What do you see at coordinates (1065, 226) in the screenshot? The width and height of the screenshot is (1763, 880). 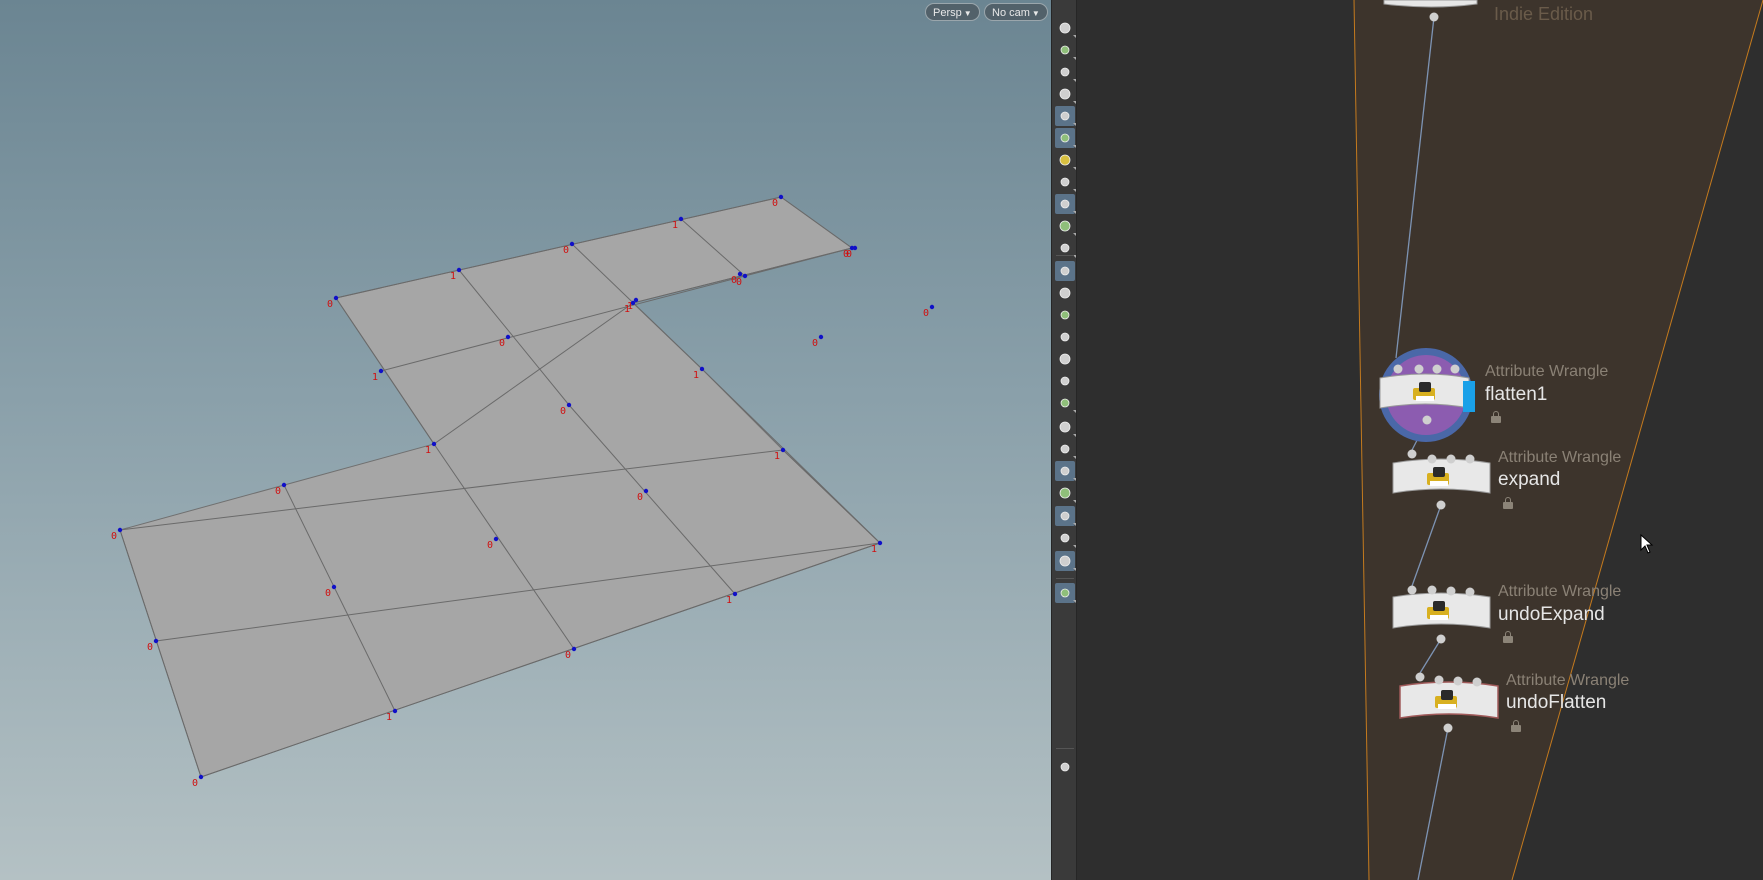 I see `camera-icon` at bounding box center [1065, 226].